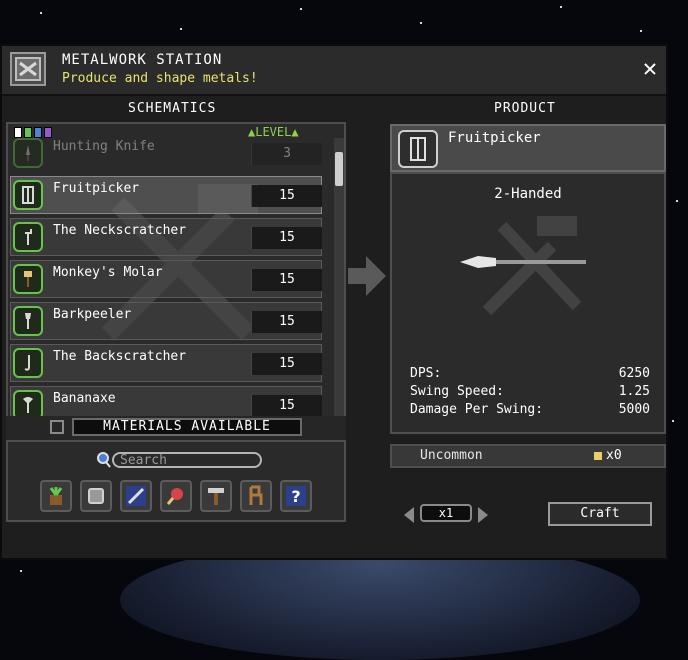 This screenshot has height=660, width=688. I want to click on category-filters: ?, so click(176, 496).